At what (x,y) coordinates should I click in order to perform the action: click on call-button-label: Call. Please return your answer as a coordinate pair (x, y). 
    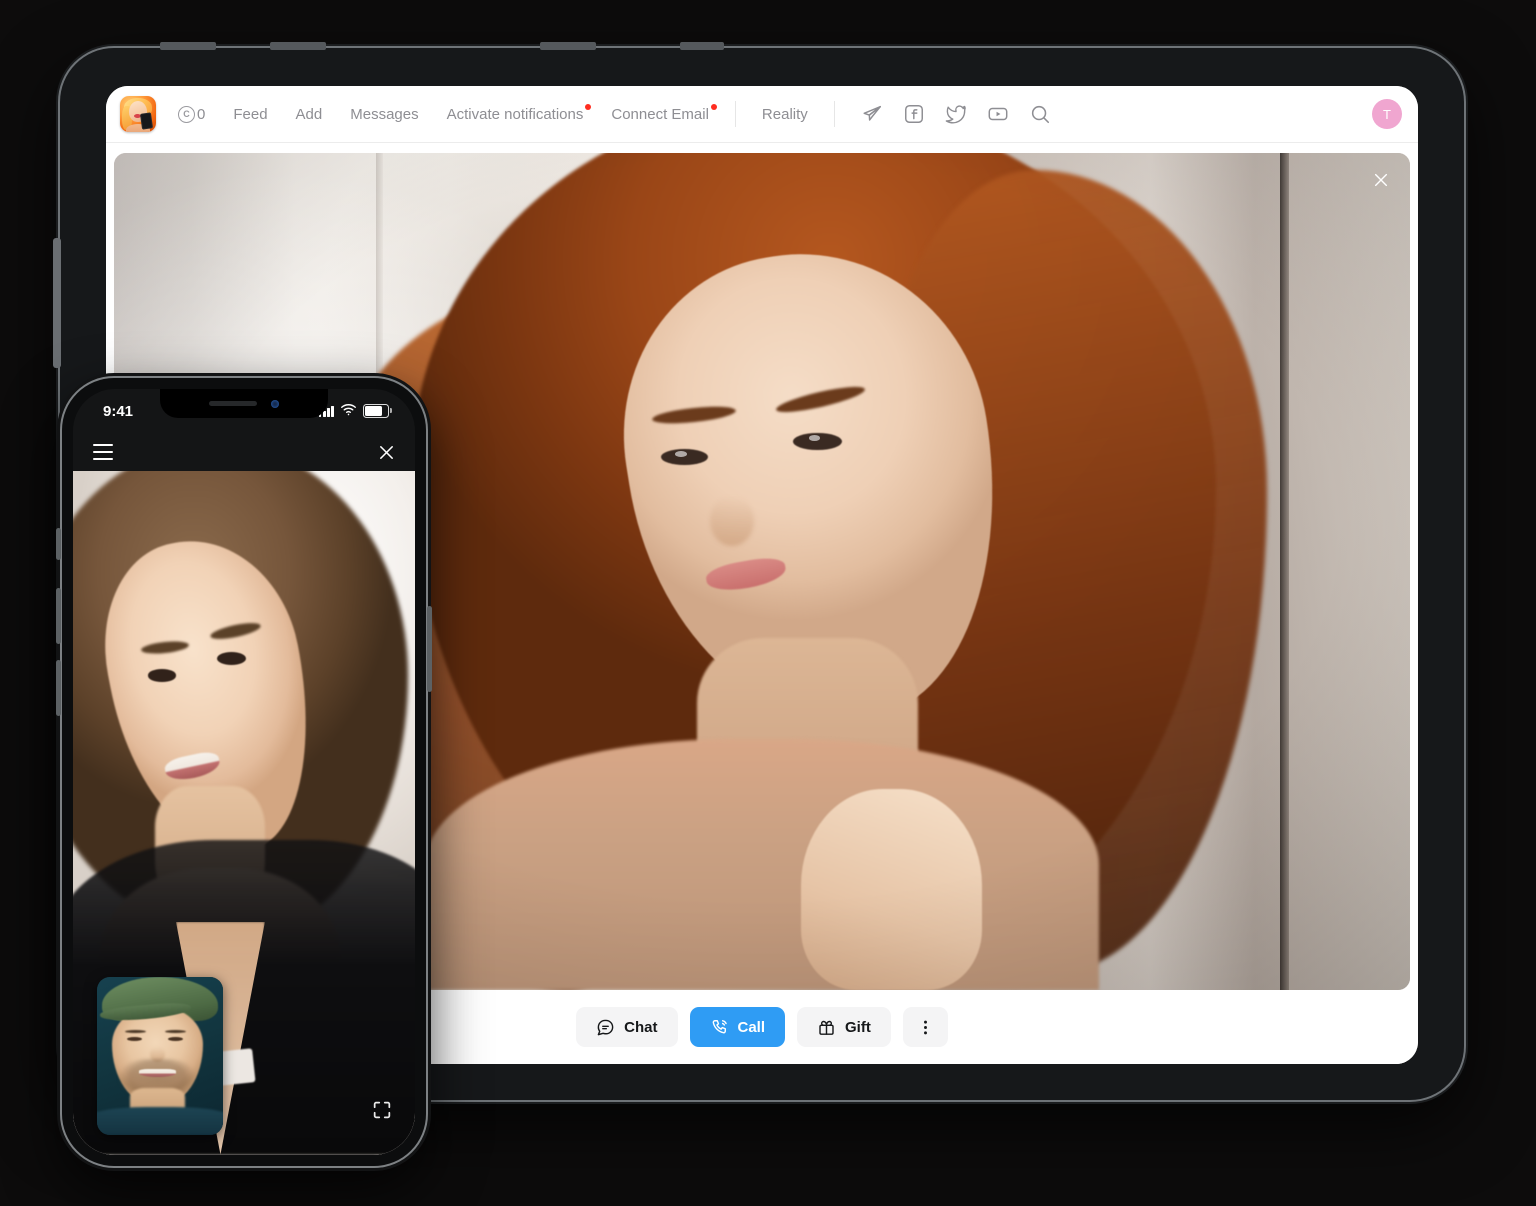
    Looking at the image, I should click on (751, 1027).